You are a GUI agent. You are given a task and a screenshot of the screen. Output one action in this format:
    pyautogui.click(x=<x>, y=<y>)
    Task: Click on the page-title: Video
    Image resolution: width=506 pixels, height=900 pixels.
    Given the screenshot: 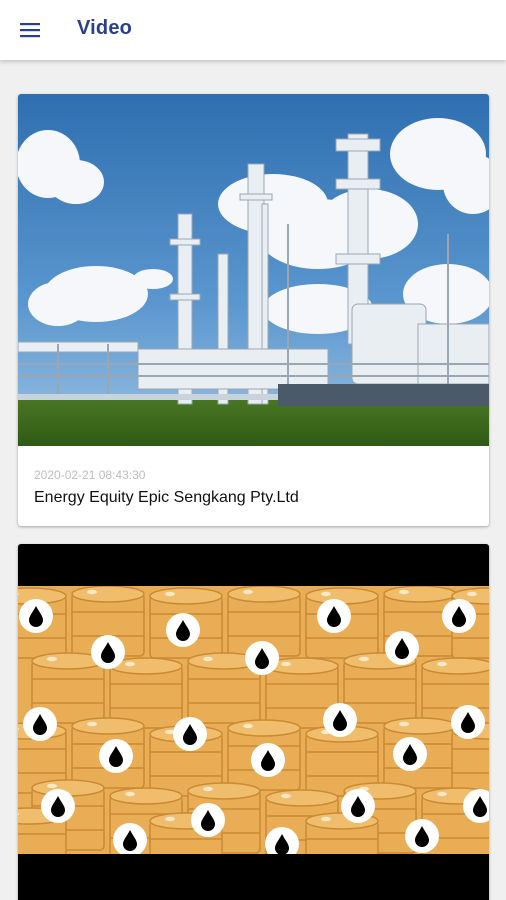 What is the action you would take?
    pyautogui.click(x=105, y=28)
    